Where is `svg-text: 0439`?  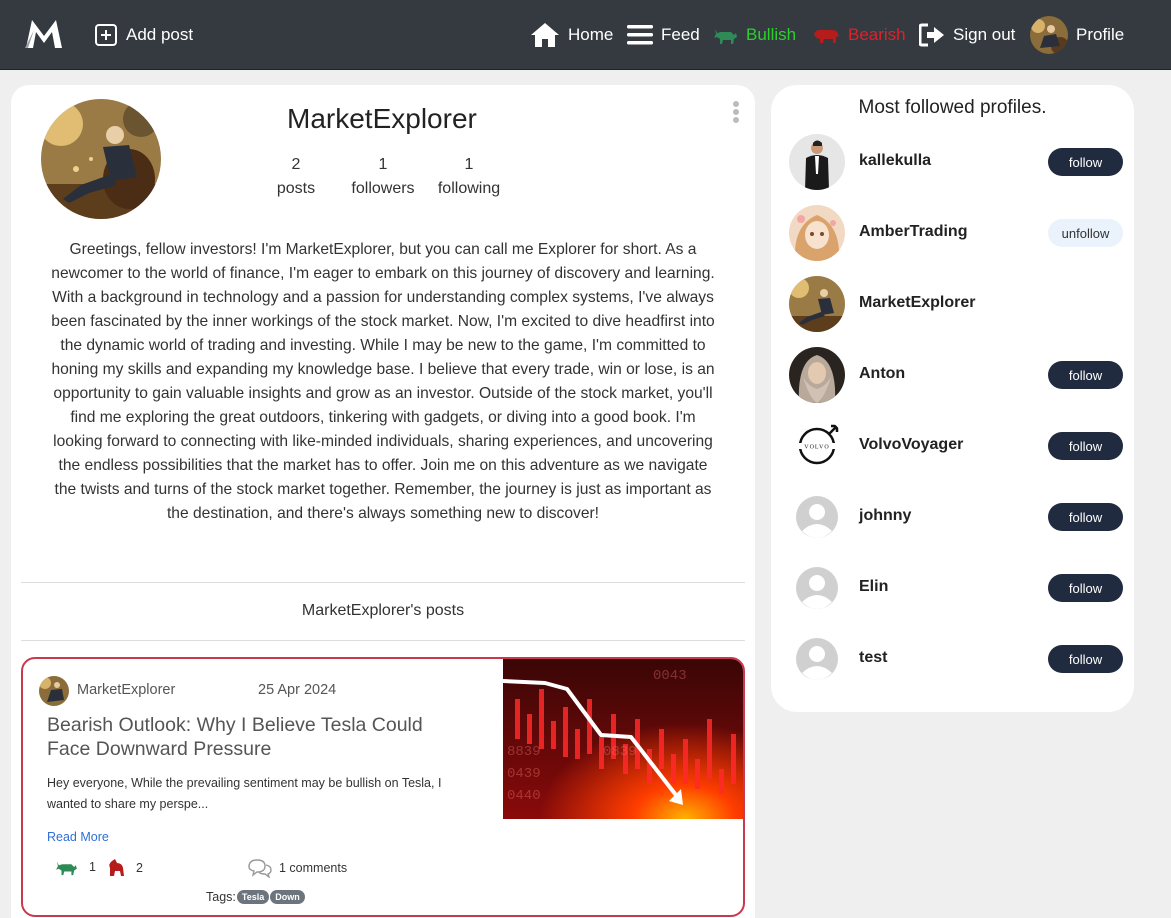 svg-text: 0439 is located at coordinates (524, 774).